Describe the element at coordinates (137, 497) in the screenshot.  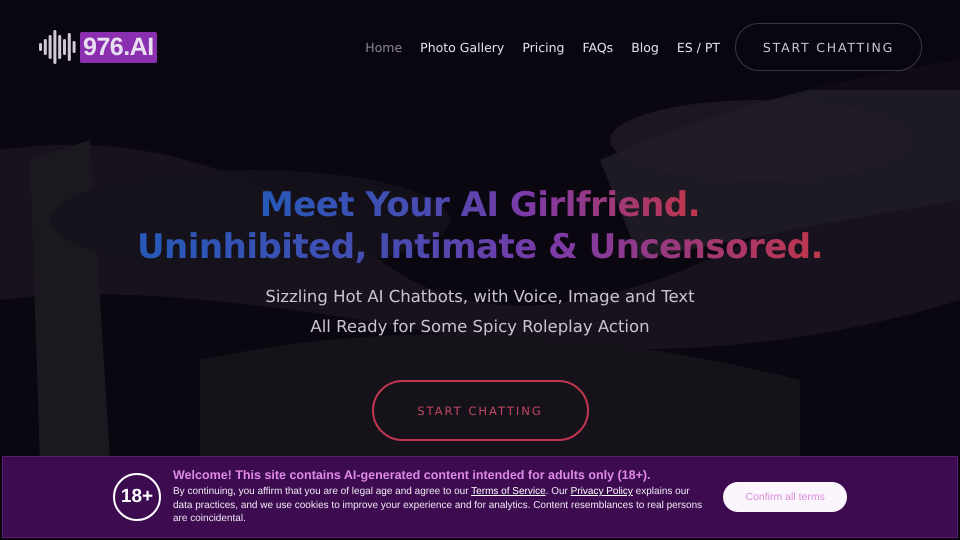
I see `age-badge: 18+` at that location.